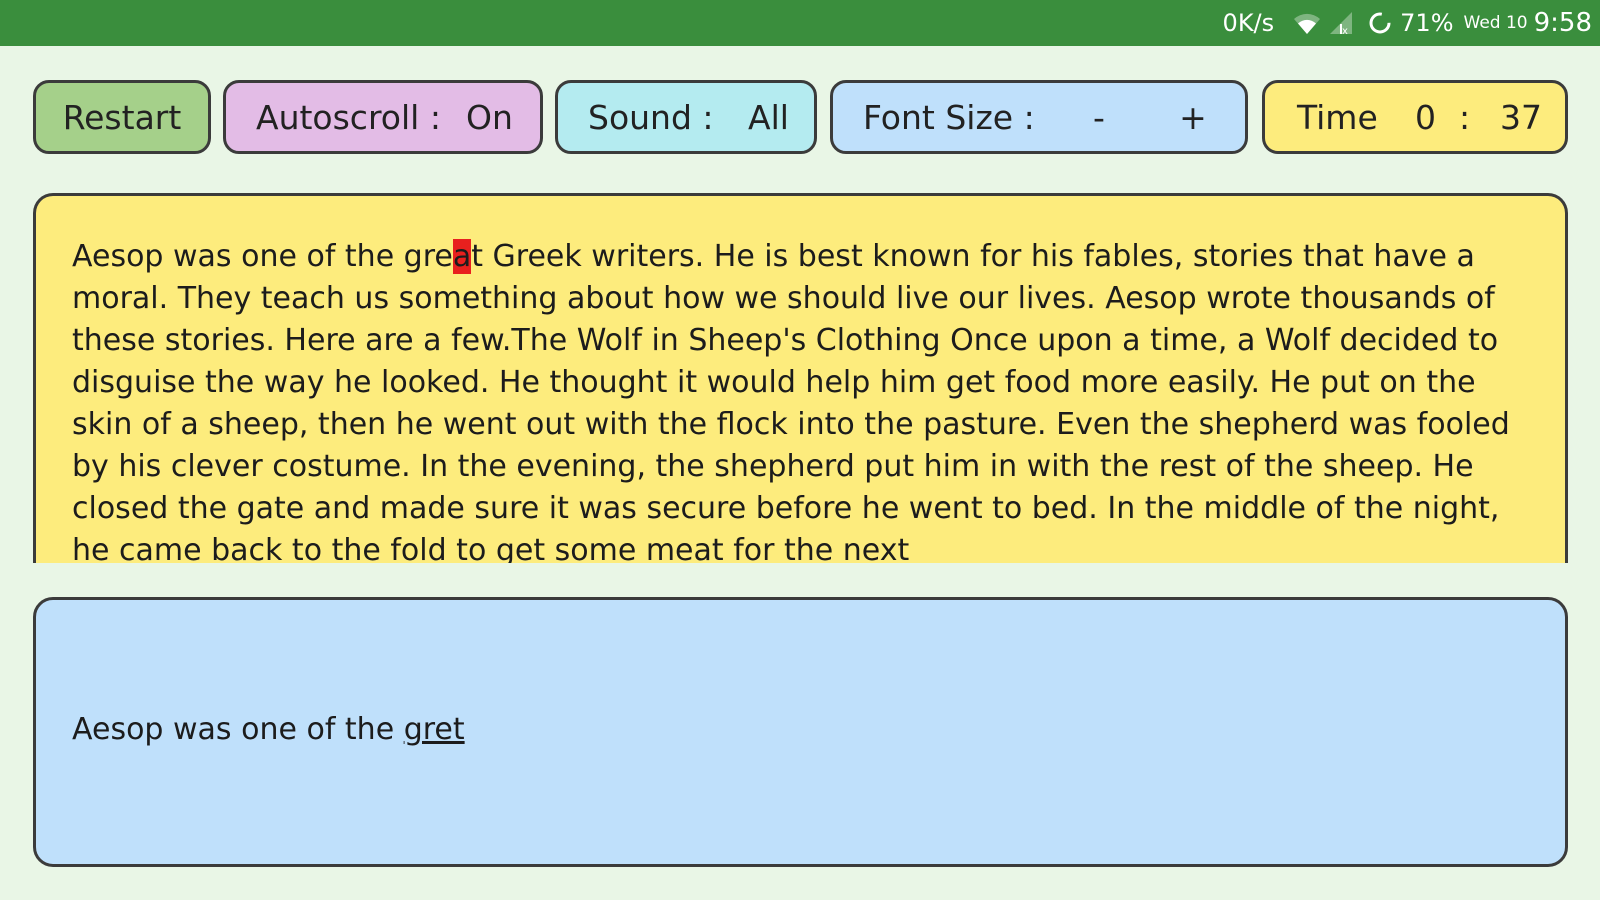 The width and height of the screenshot is (1600, 900). I want to click on svg-text: x, so click(1345, 31).